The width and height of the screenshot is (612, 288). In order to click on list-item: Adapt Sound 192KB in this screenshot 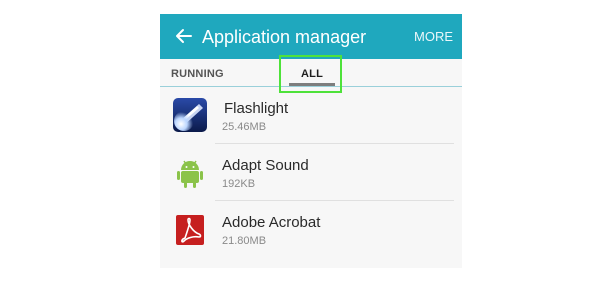, I will do `click(311, 172)`.